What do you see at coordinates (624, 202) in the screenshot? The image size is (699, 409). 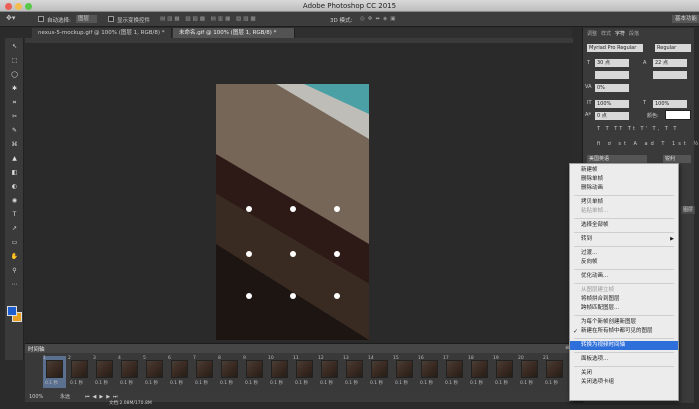 I see `menu-item: 拷贝单帧` at bounding box center [624, 202].